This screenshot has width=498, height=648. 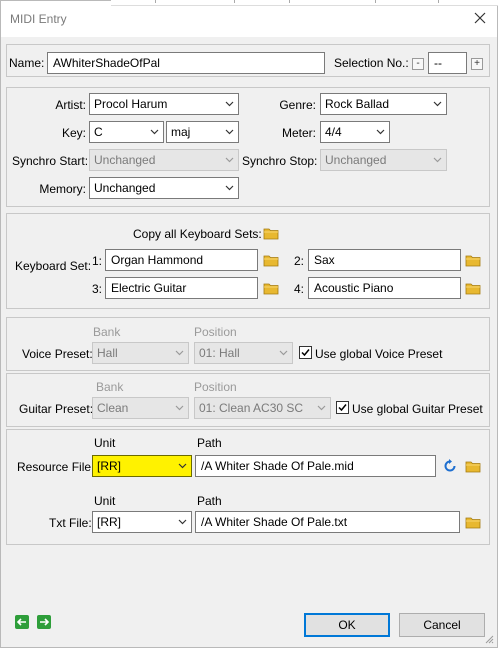 I want to click on keyboard-set-4-number: 4:, so click(x=299, y=289).